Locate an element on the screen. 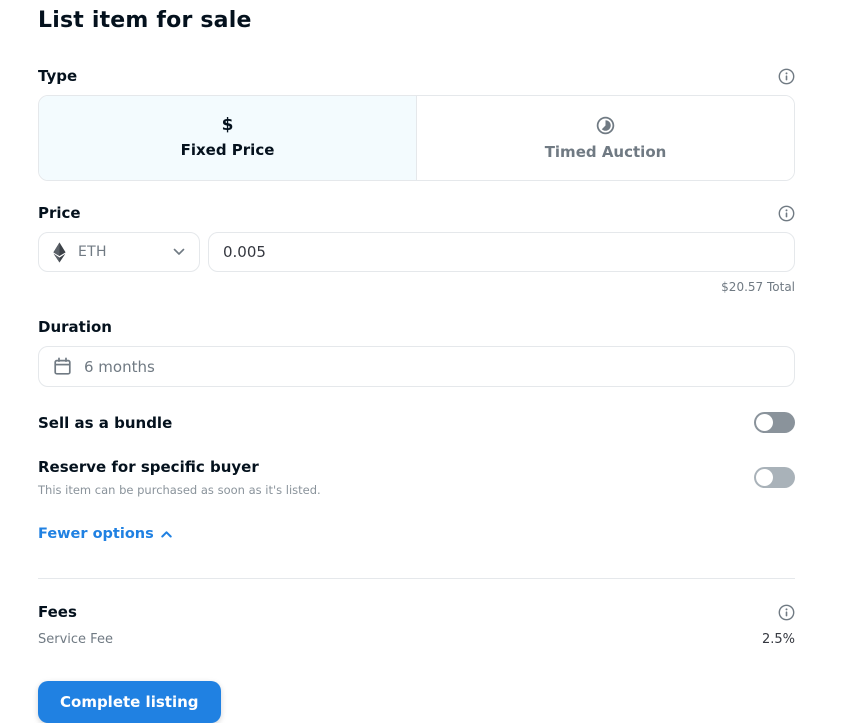 The width and height of the screenshot is (850, 723). price-total: $20.57 Total is located at coordinates (758, 287).